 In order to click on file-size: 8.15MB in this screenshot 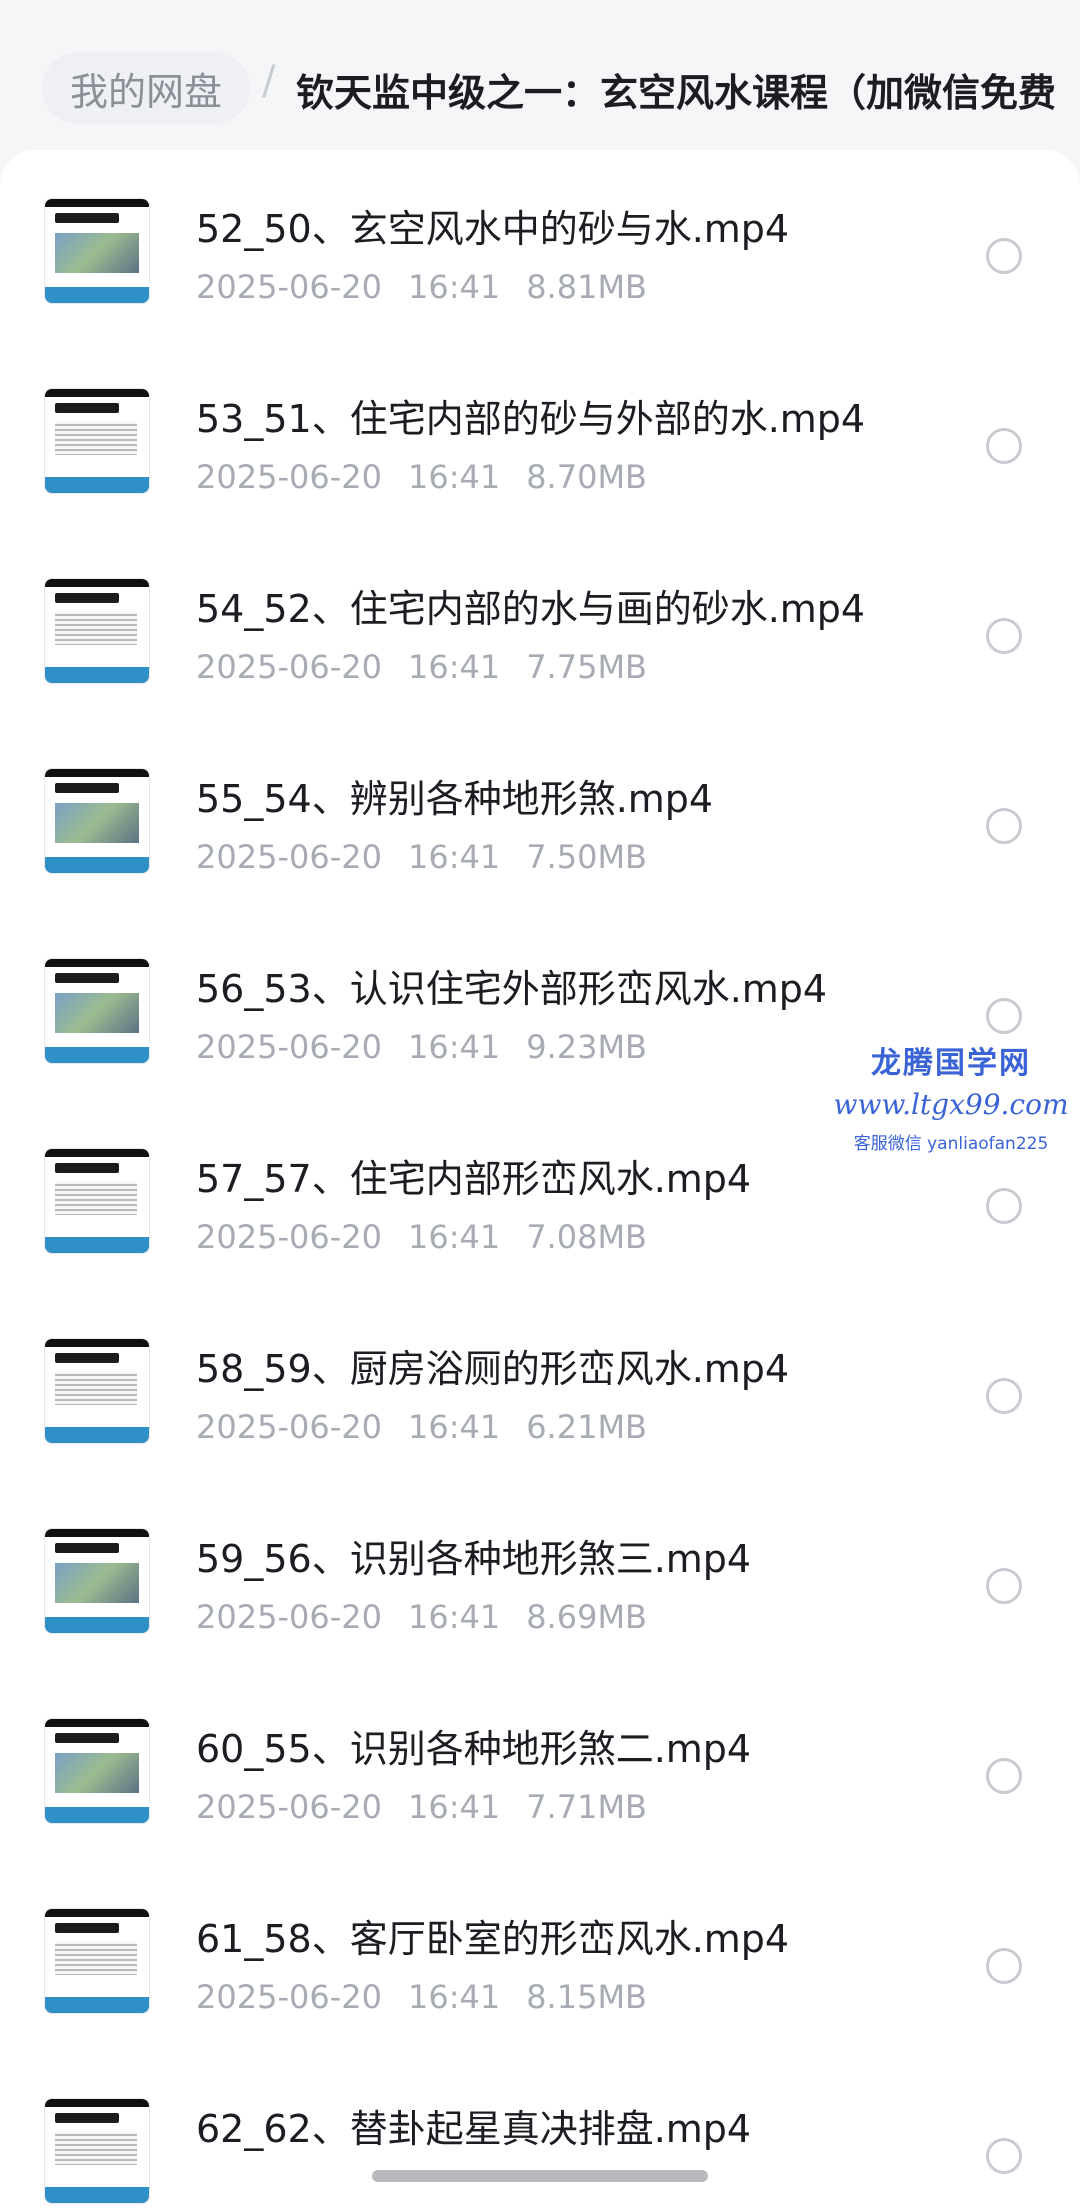, I will do `click(586, 1997)`.